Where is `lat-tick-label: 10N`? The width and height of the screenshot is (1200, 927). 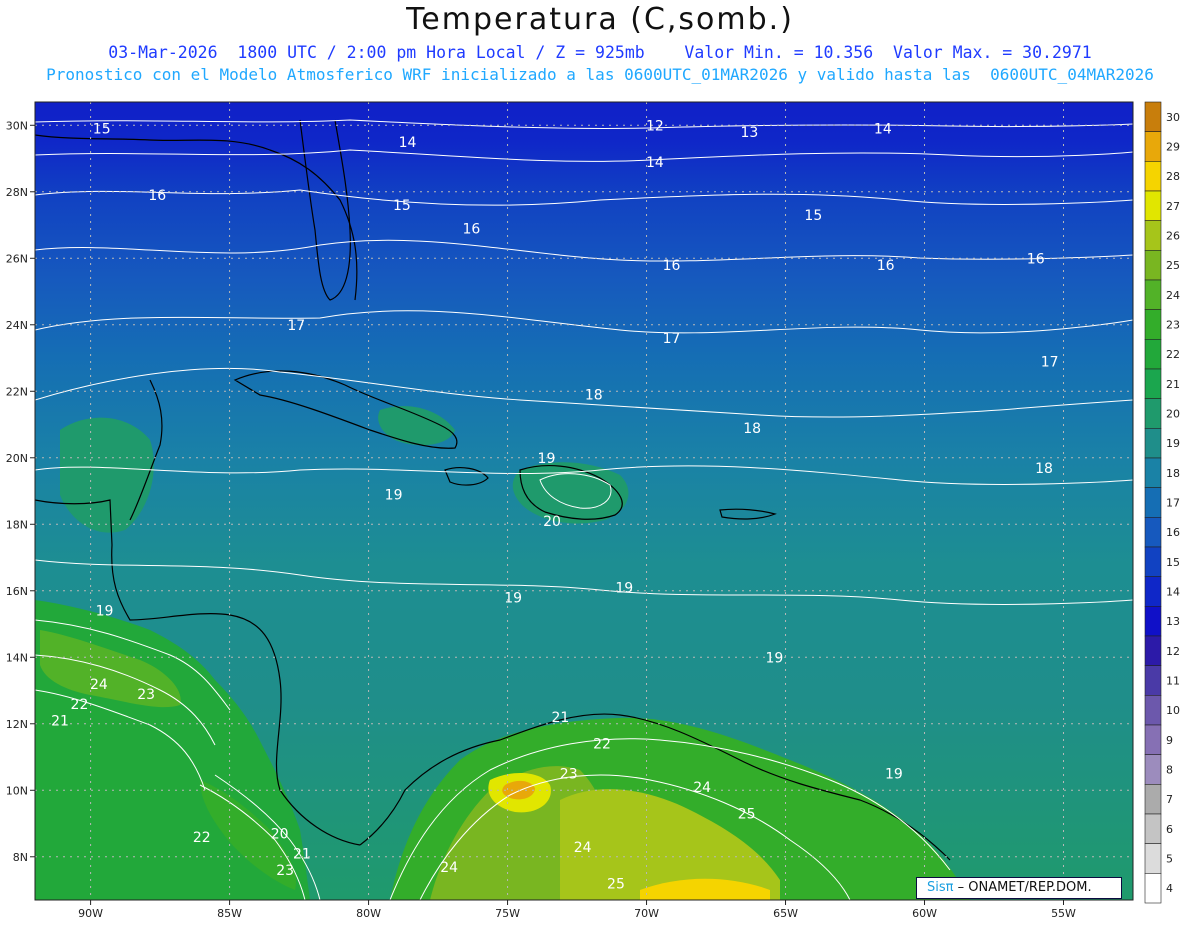
lat-tick-label: 10N is located at coordinates (17, 790).